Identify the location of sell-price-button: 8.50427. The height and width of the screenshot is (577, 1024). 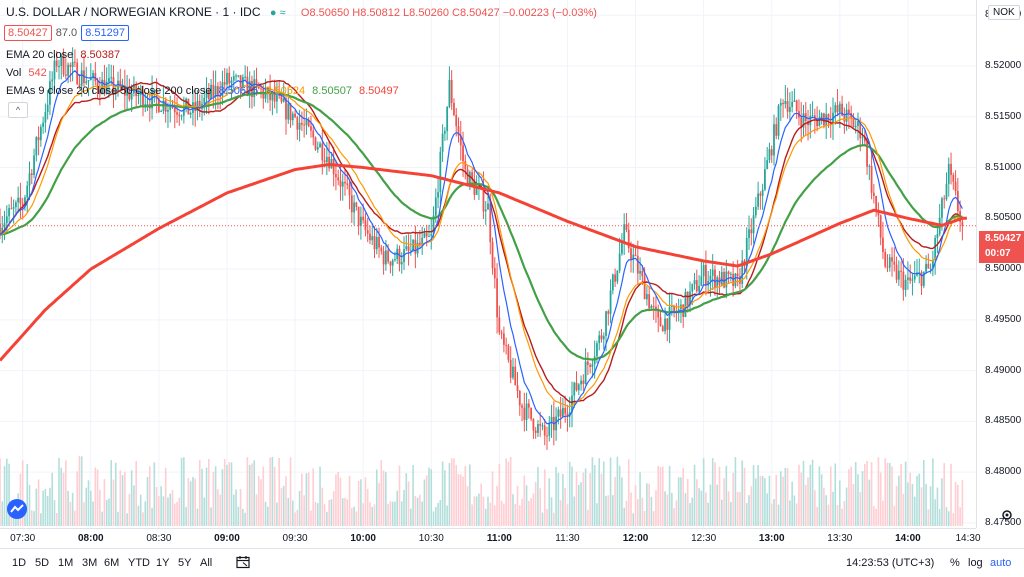
(28, 33).